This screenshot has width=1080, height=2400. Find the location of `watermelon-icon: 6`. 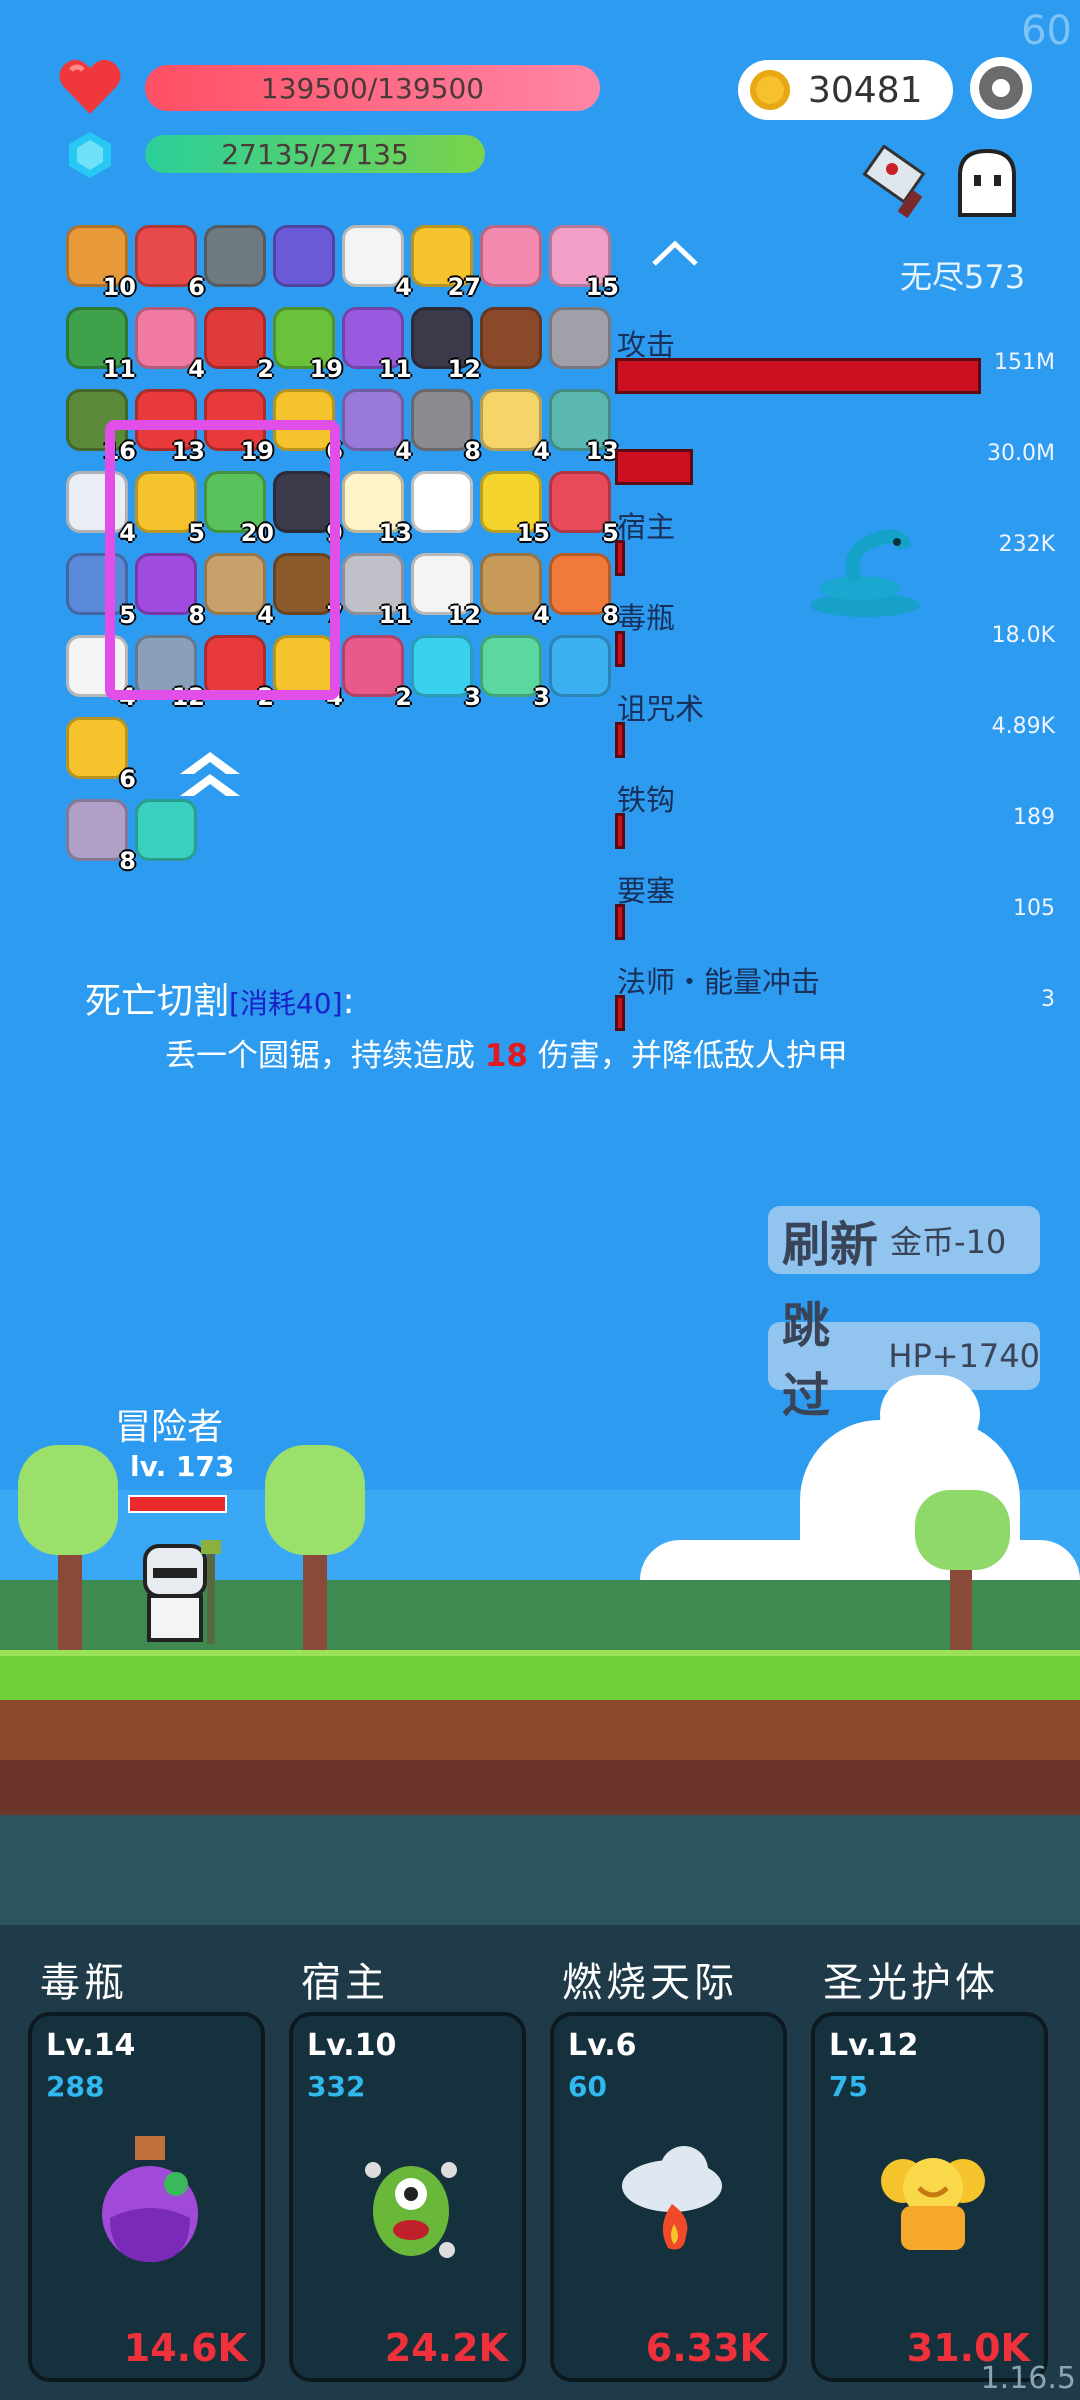

watermelon-icon: 6 is located at coordinates (170, 263).